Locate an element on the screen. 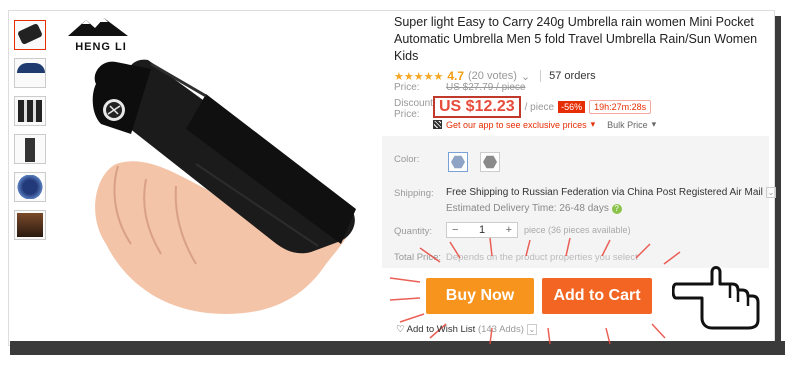  qr-code-icon is located at coordinates (437, 124).